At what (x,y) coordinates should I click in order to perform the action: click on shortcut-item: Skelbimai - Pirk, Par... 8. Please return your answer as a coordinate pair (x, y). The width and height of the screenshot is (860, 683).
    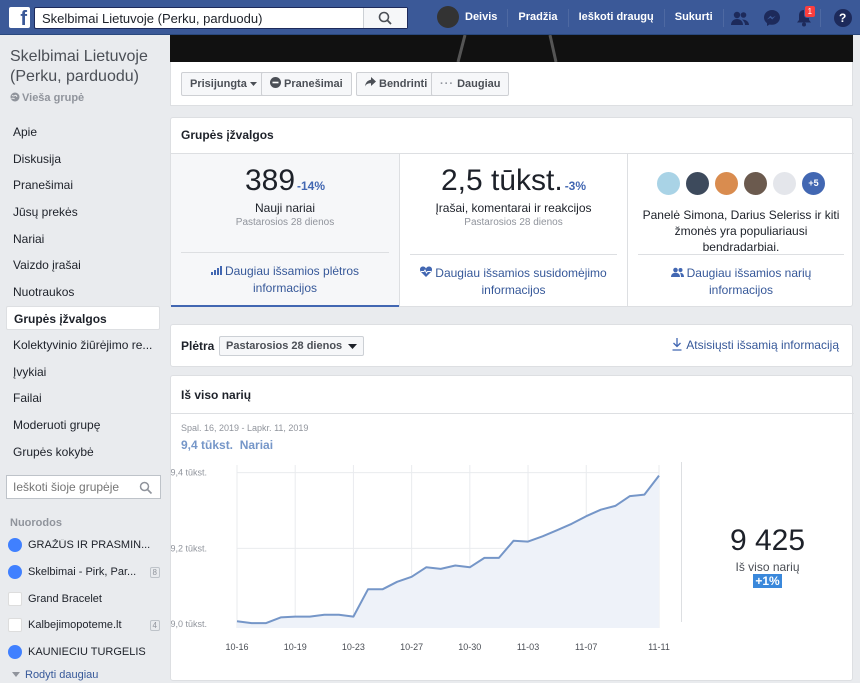
    Looking at the image, I should click on (84, 572).